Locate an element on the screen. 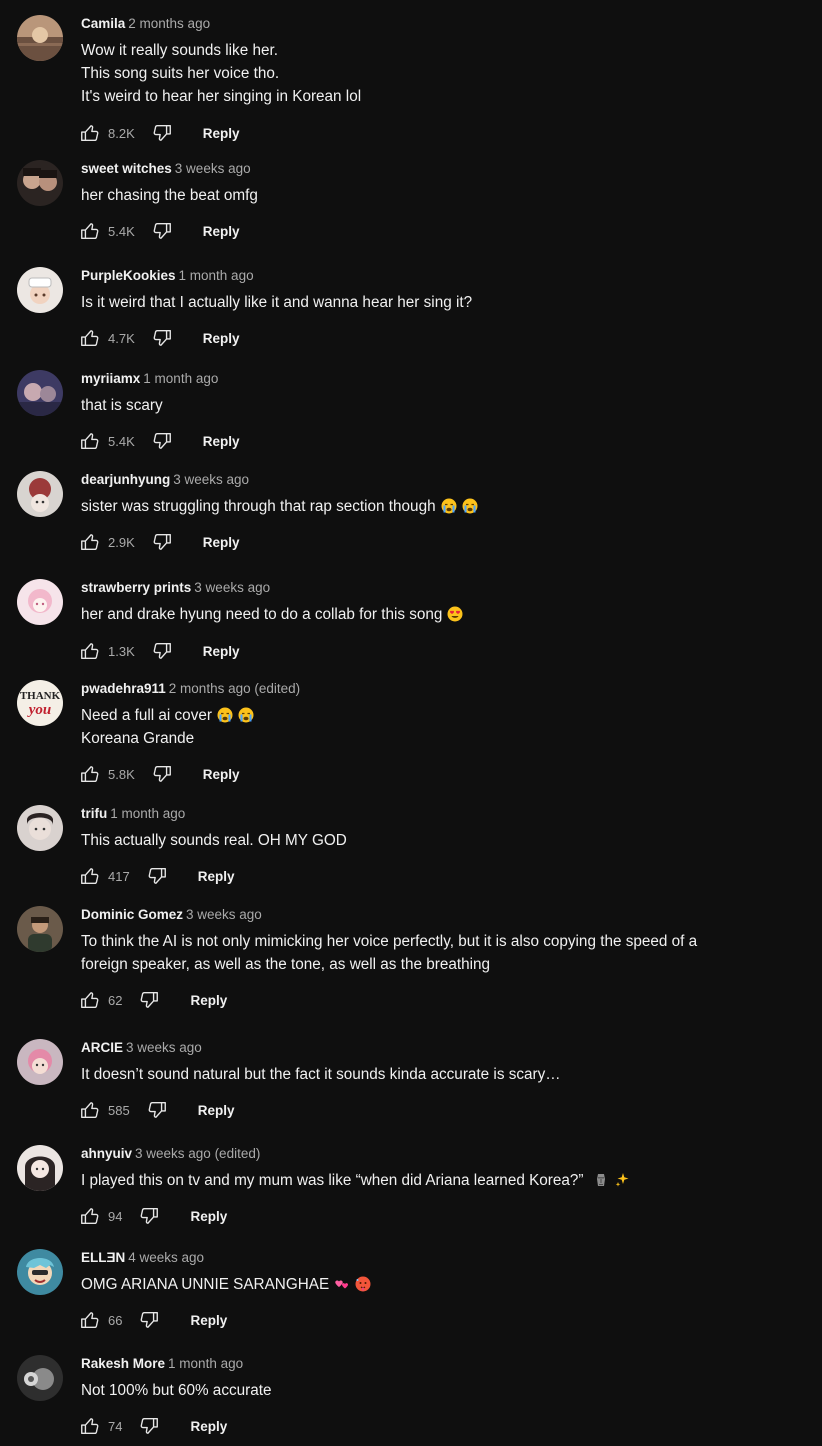 The width and height of the screenshot is (822, 1446). comment-author: ELLƎN is located at coordinates (103, 1257).